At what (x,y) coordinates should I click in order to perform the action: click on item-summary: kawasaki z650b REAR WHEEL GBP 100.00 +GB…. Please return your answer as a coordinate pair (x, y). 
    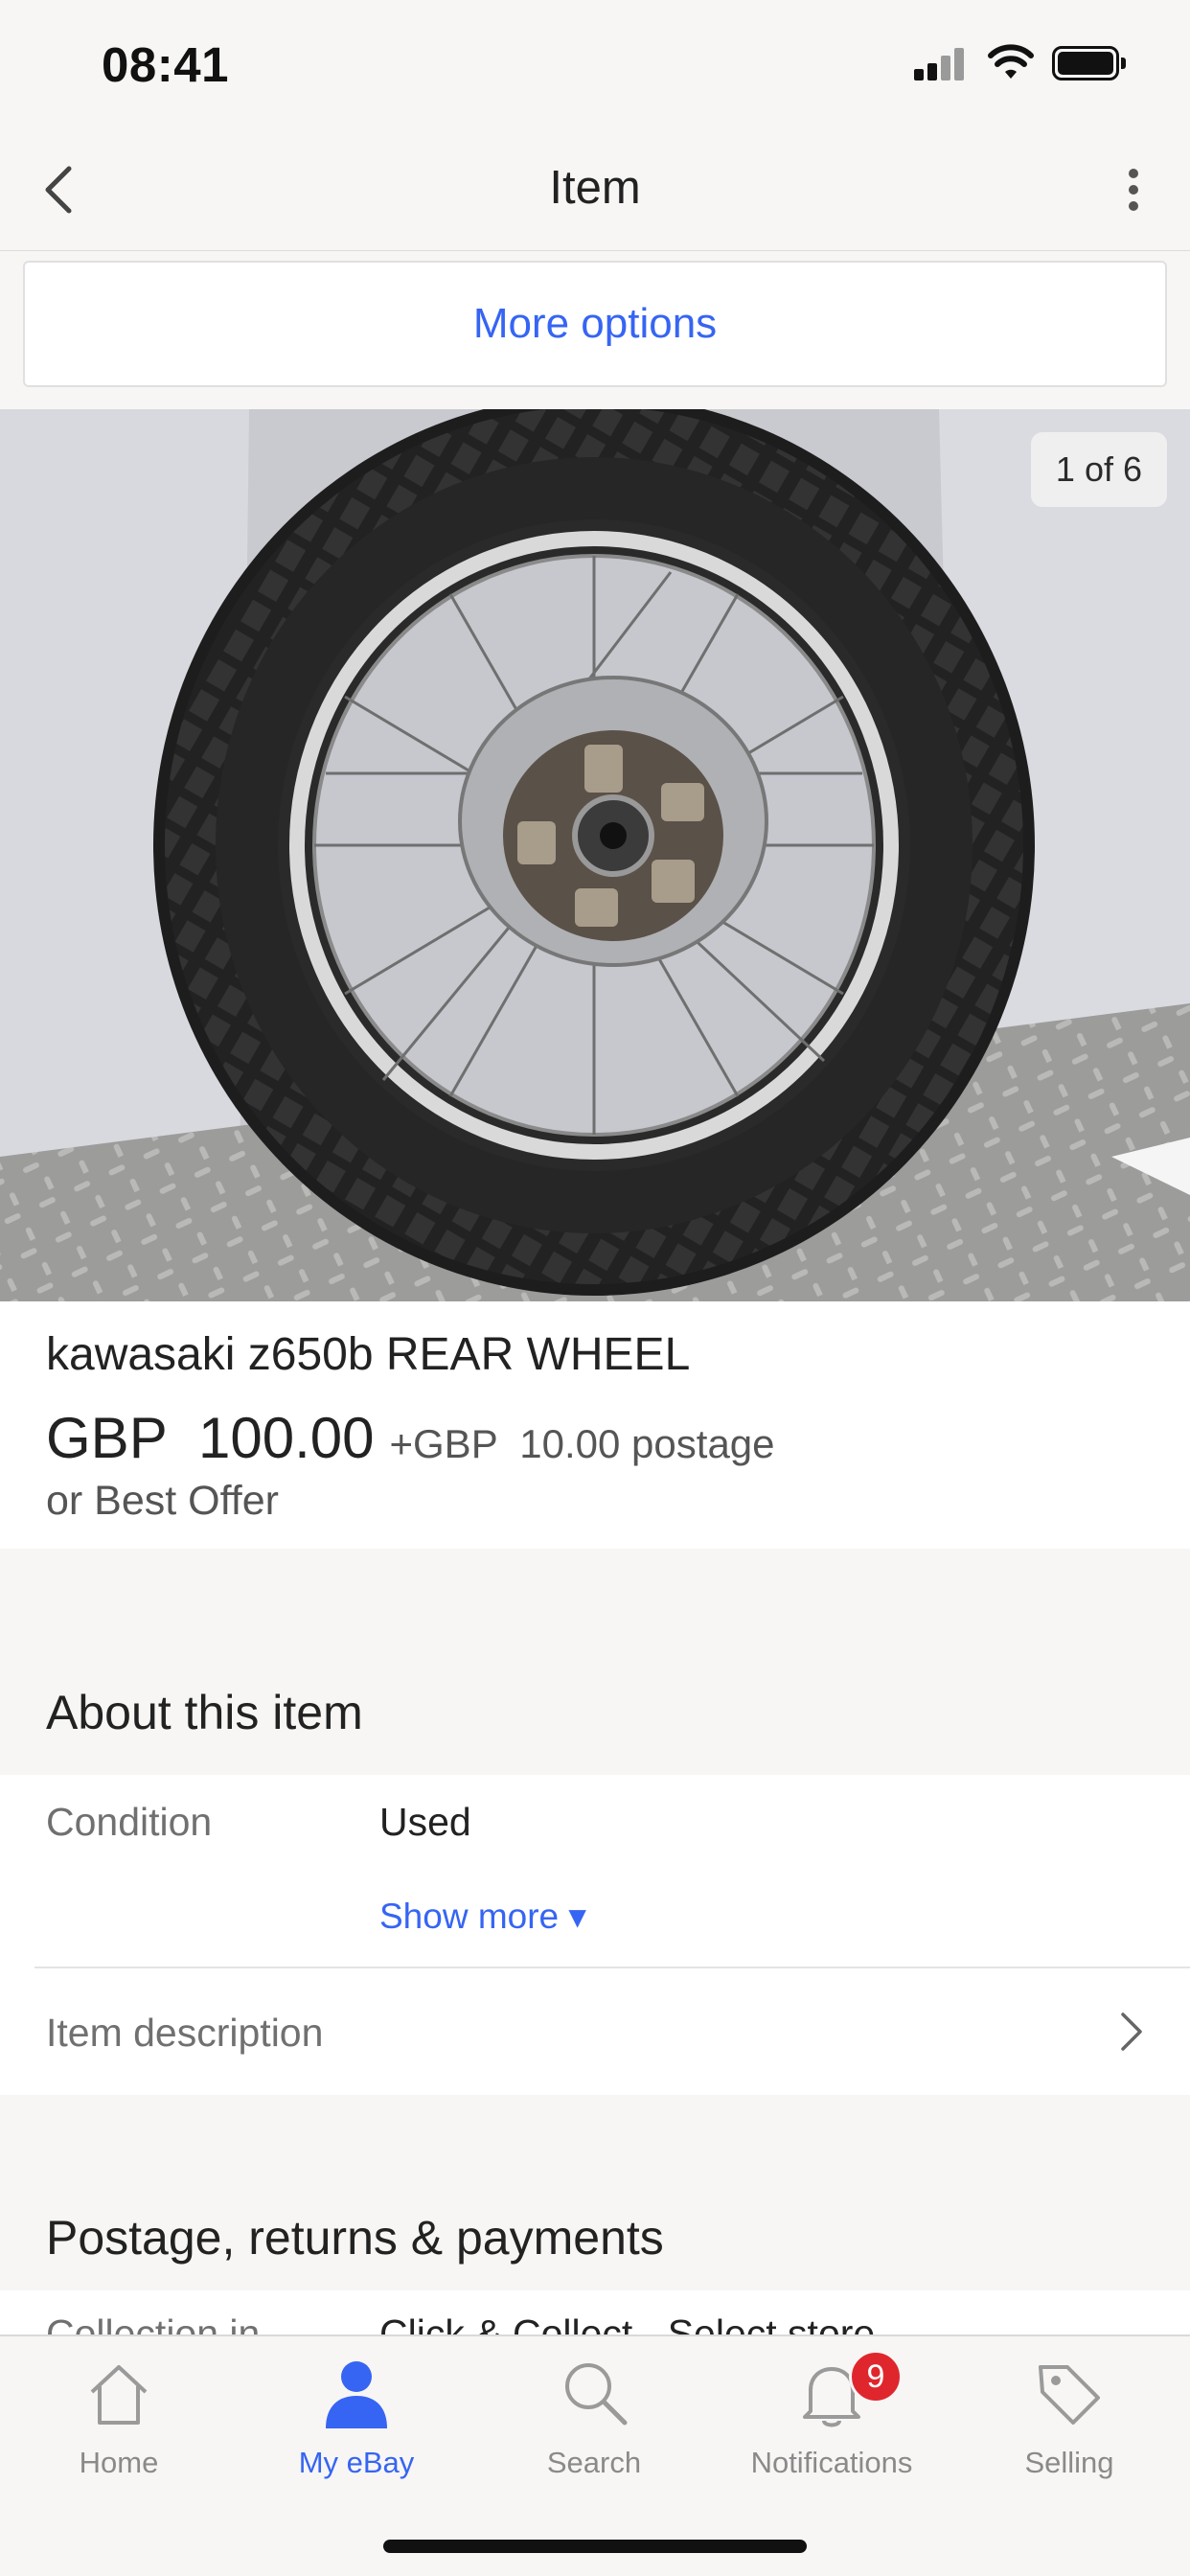
    Looking at the image, I should click on (595, 1425).